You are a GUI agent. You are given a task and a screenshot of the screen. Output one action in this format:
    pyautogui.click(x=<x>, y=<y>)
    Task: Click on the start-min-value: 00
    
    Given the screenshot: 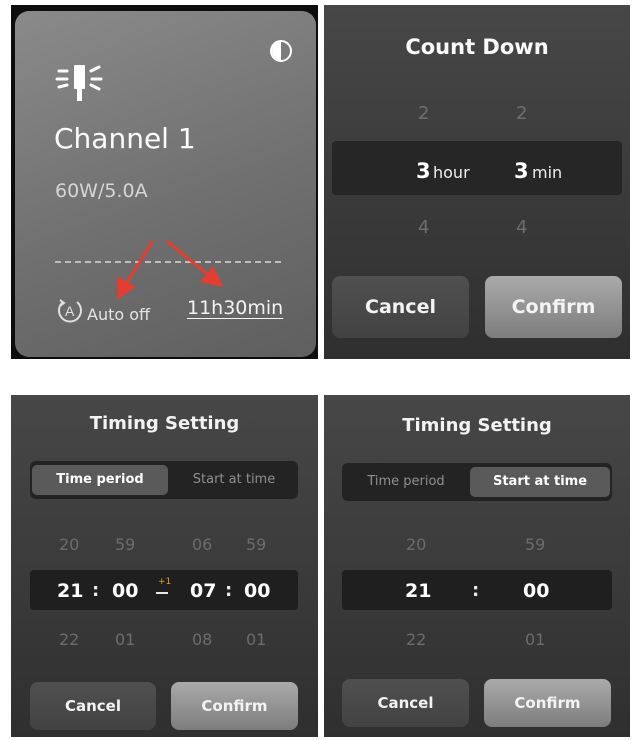 What is the action you would take?
    pyautogui.click(x=125, y=591)
    